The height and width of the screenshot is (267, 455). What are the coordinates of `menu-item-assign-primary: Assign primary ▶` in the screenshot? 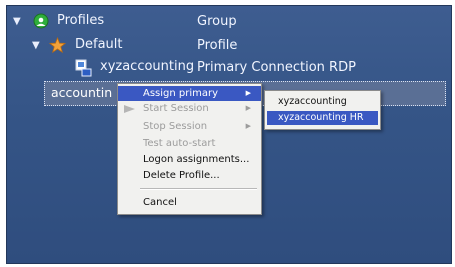 It's located at (189, 93).